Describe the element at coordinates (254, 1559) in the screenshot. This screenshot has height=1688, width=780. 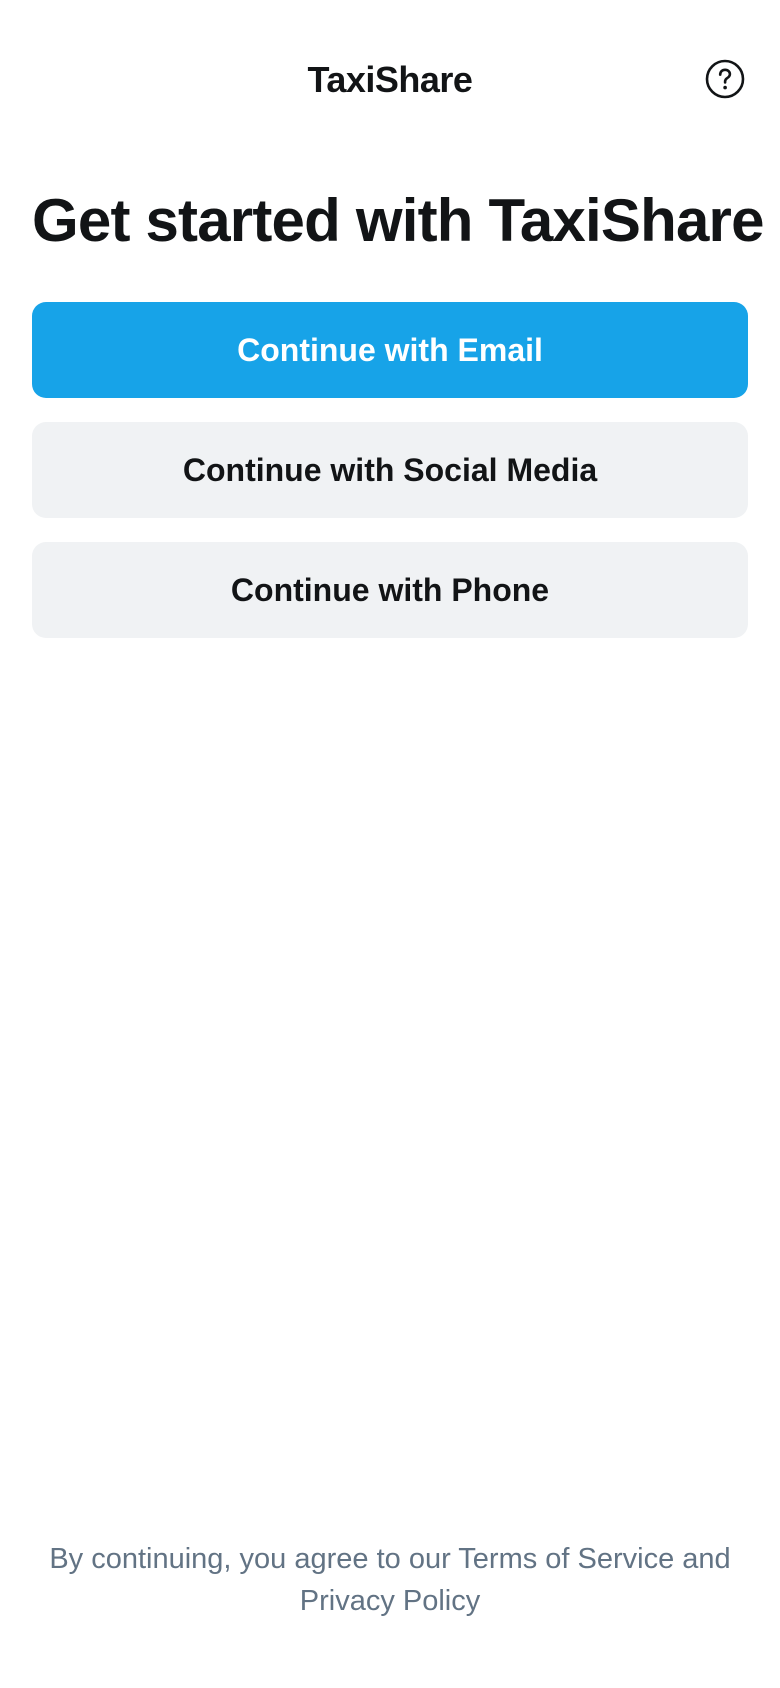
I see `legal-prefix: By continuing, you agree to our` at that location.